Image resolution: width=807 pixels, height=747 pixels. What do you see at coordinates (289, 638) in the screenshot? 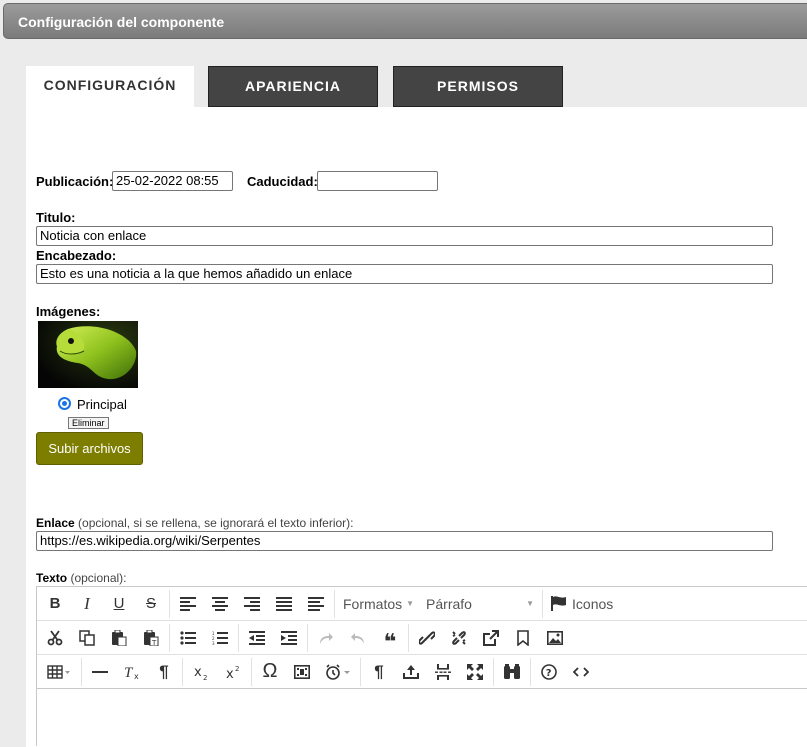
I see `indent-icon` at bounding box center [289, 638].